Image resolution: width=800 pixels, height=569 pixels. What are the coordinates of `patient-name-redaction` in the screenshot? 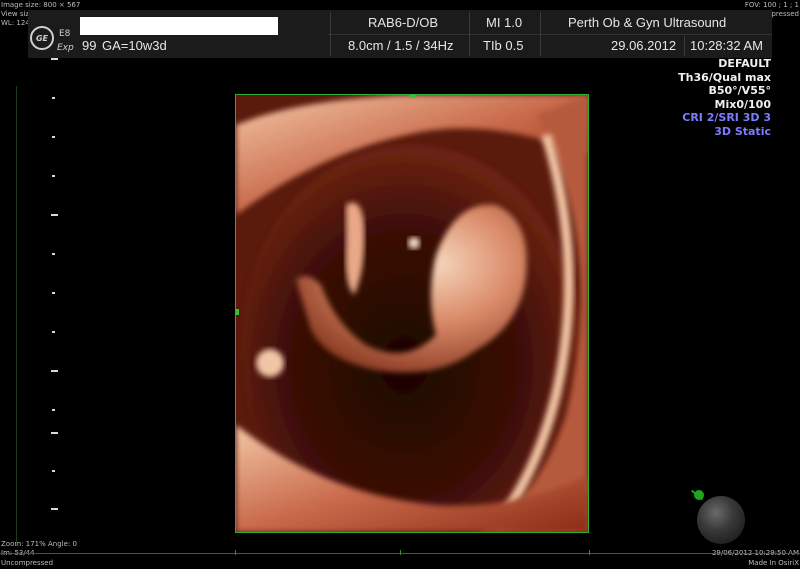 It's located at (179, 26).